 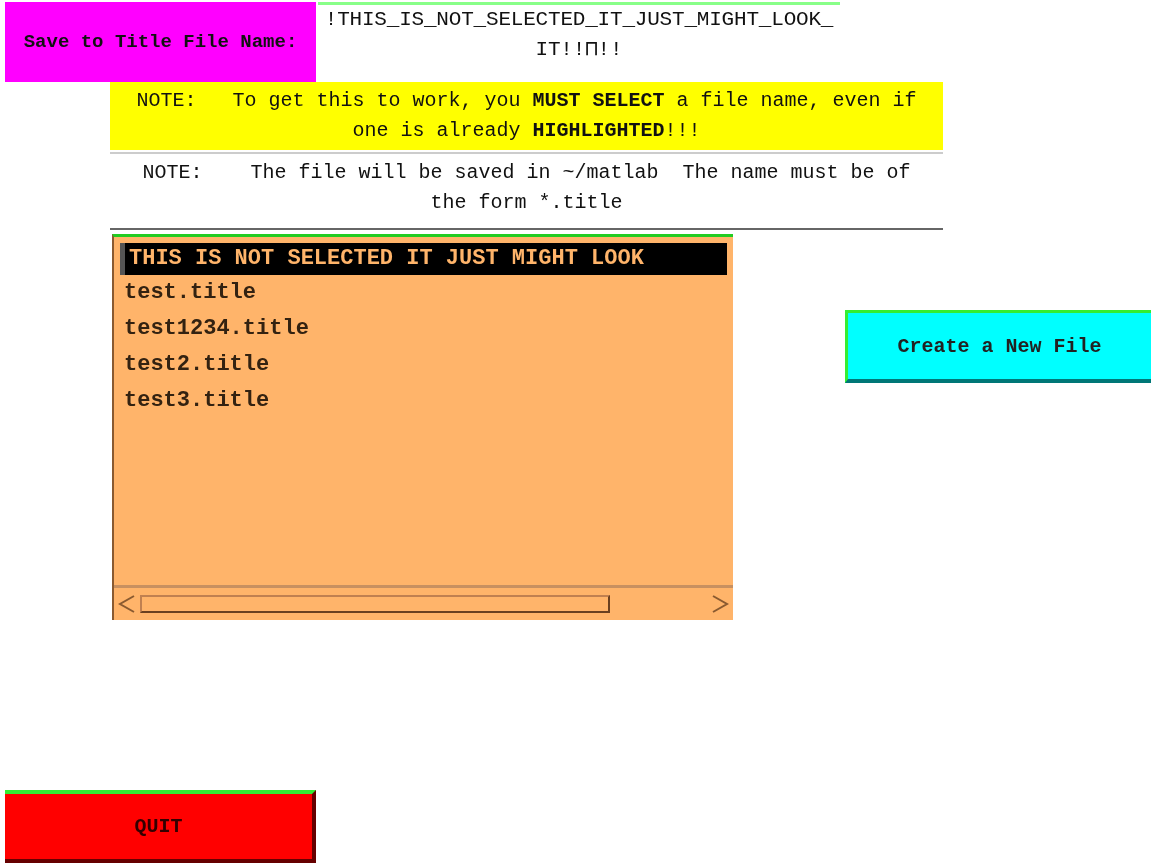 I want to click on note-text: NOTE: To get this to work, you MUST SELECT a file name, even if one is already HIGHLIGHTED!!!, so click(x=526, y=116).